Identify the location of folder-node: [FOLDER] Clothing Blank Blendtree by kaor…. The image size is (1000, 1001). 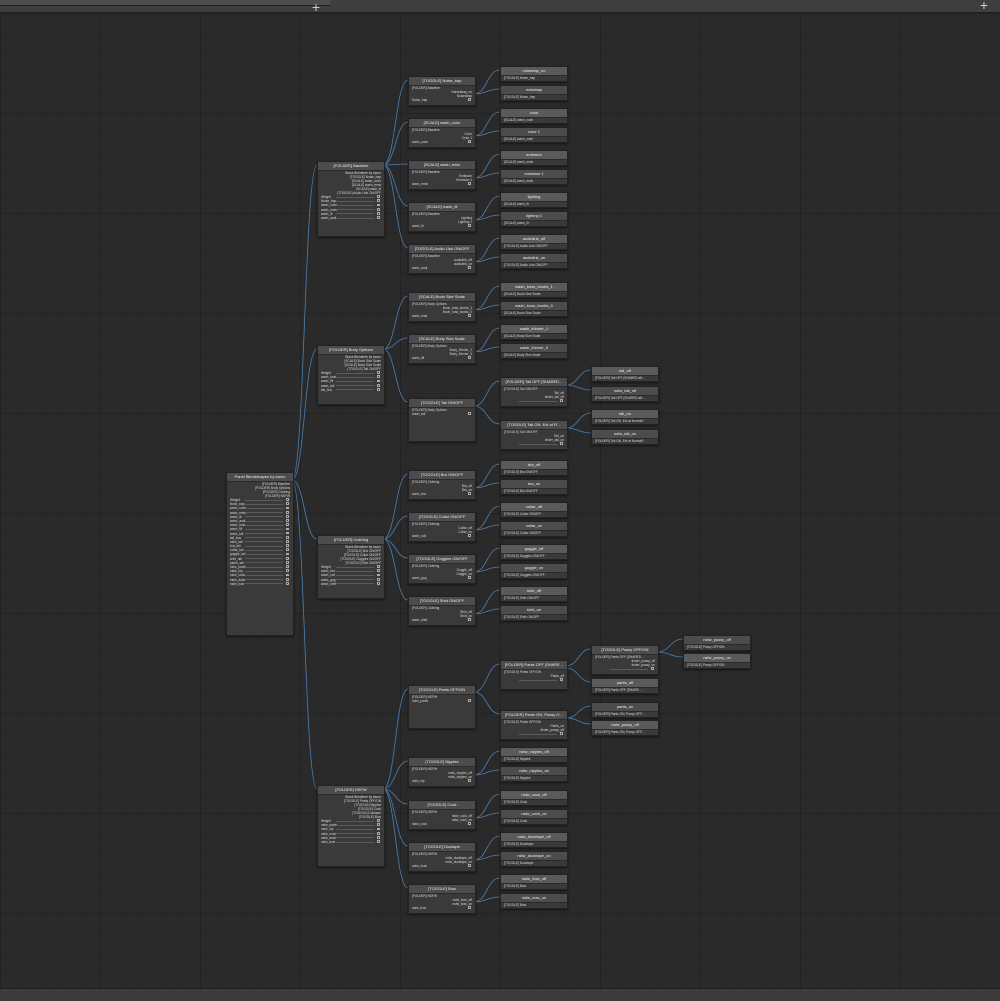
(351, 567).